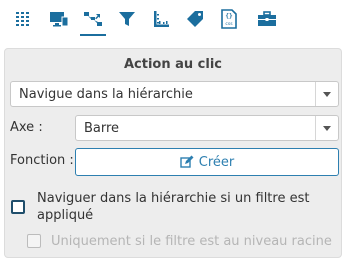 This screenshot has width=346, height=262. Describe the element at coordinates (187, 161) in the screenshot. I see `edit-icon` at that location.